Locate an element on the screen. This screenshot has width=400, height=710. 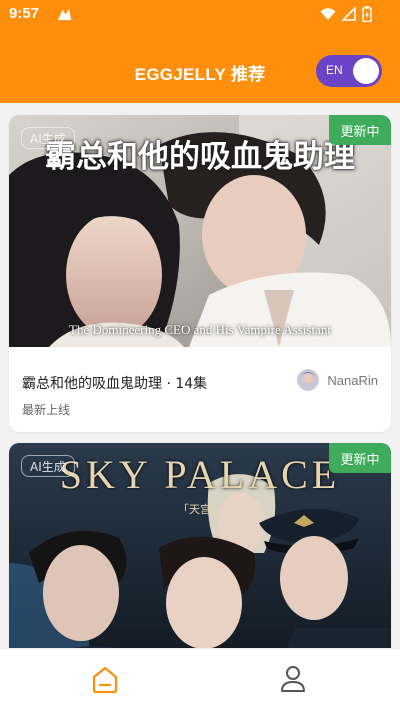
signal-icon is located at coordinates (349, 14).